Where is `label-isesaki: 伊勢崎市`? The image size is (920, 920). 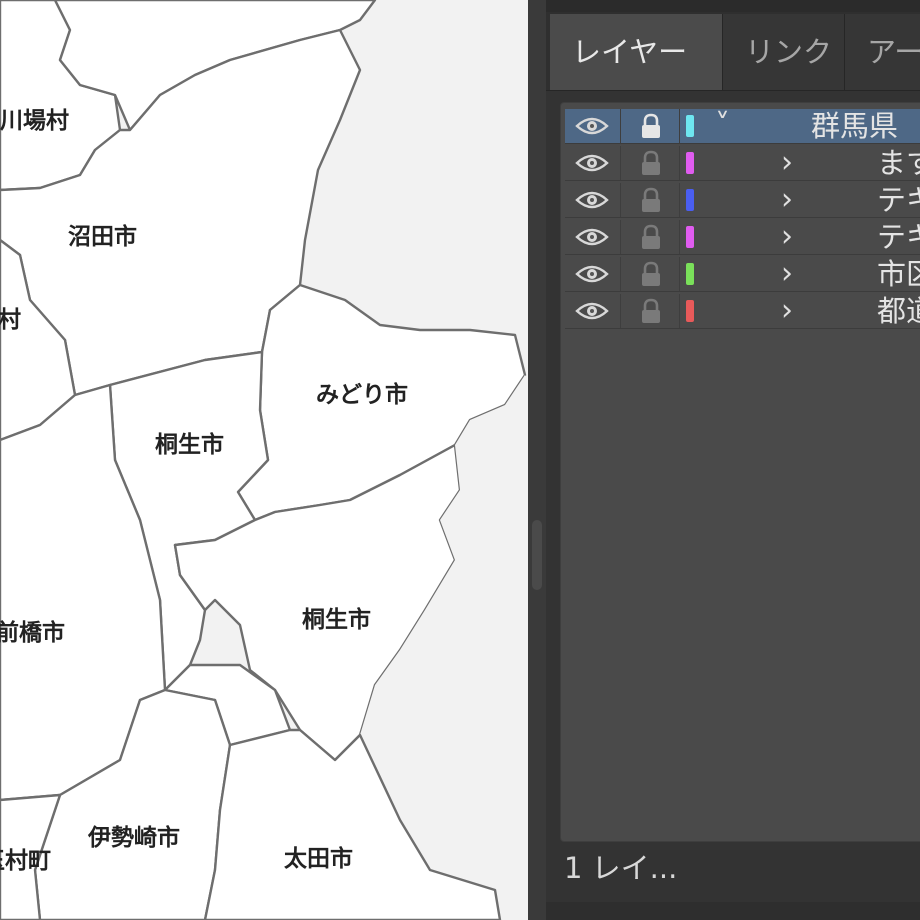 label-isesaki: 伊勢崎市 is located at coordinates (133, 837).